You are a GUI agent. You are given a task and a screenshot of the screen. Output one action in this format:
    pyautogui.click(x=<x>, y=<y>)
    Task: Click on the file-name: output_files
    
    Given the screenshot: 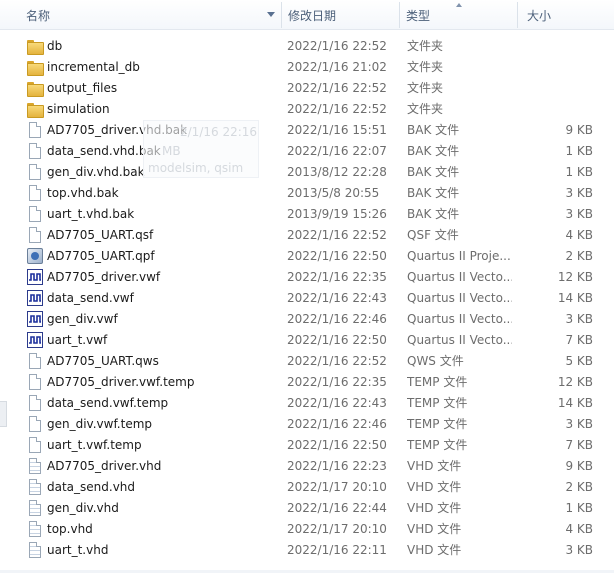 What is the action you would take?
    pyautogui.click(x=82, y=88)
    